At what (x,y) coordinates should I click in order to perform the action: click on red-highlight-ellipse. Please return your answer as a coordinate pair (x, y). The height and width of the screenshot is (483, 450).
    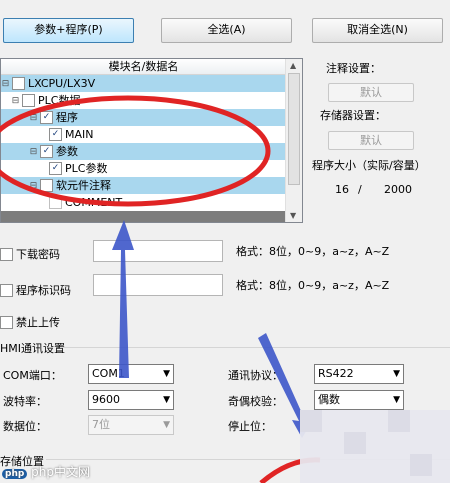
    Looking at the image, I should click on (135, 151).